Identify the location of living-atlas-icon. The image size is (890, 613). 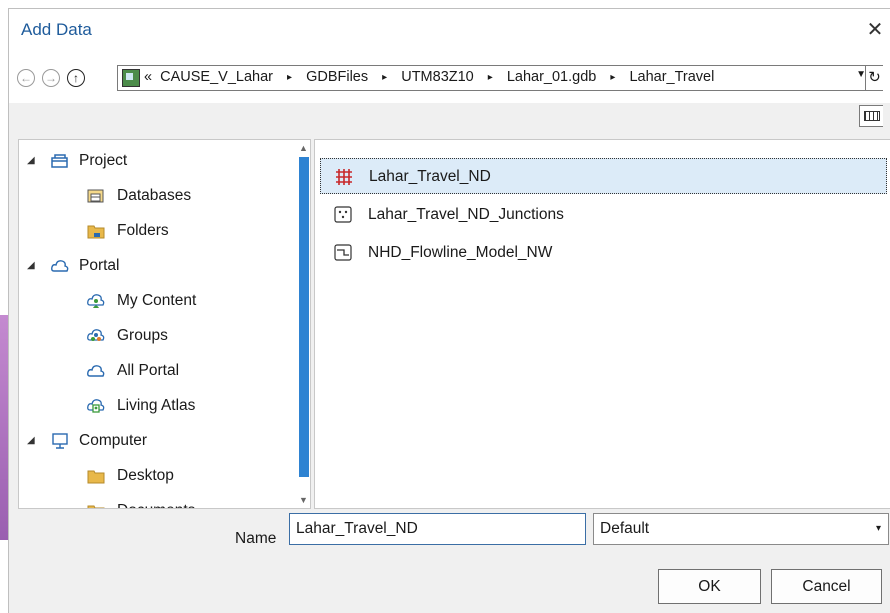
(96, 406).